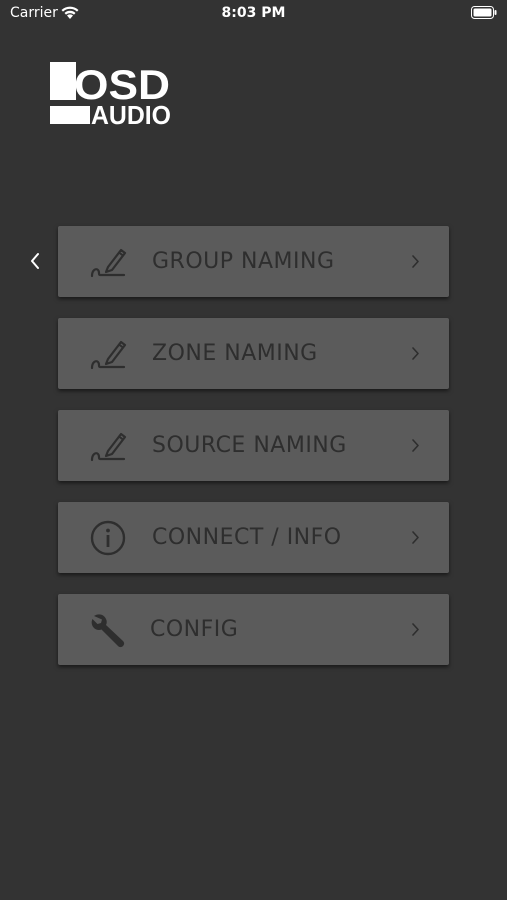 The width and height of the screenshot is (507, 900). I want to click on group-naming-button: GROUP NAMING, so click(253, 261).